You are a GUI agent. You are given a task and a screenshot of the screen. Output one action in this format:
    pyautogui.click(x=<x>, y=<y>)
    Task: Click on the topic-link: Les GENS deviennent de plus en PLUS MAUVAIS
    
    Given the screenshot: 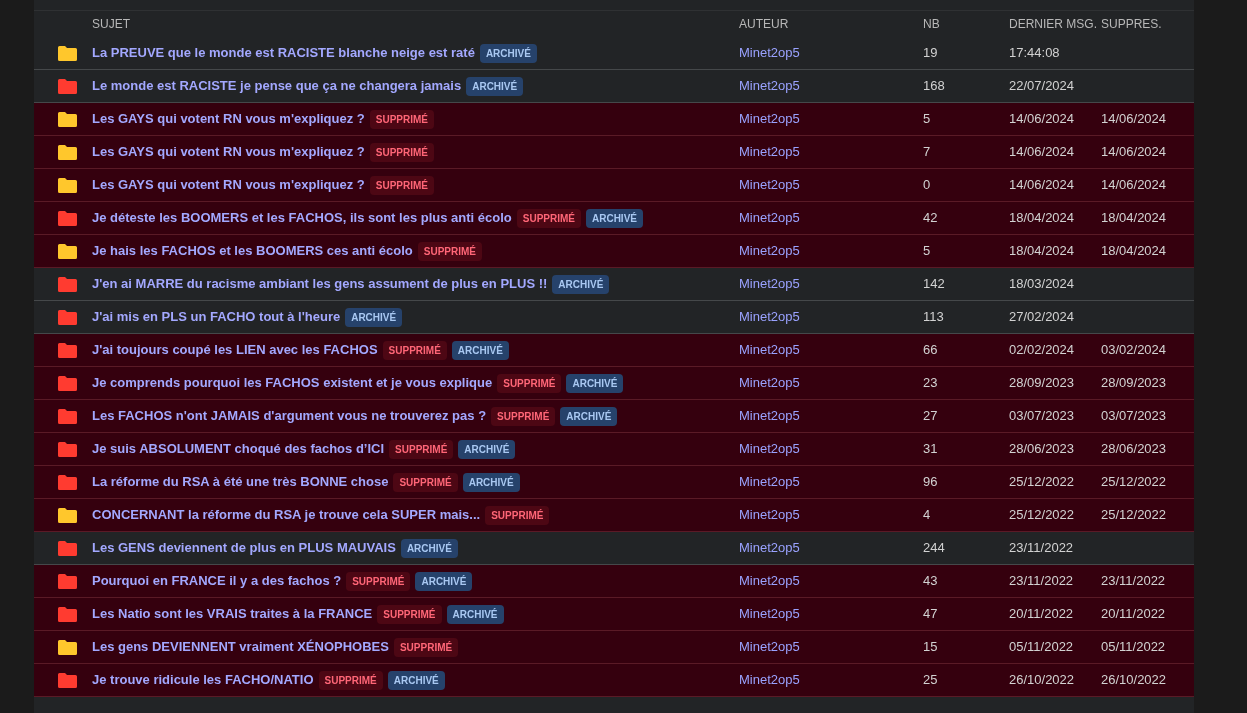 What is the action you would take?
    pyautogui.click(x=244, y=548)
    